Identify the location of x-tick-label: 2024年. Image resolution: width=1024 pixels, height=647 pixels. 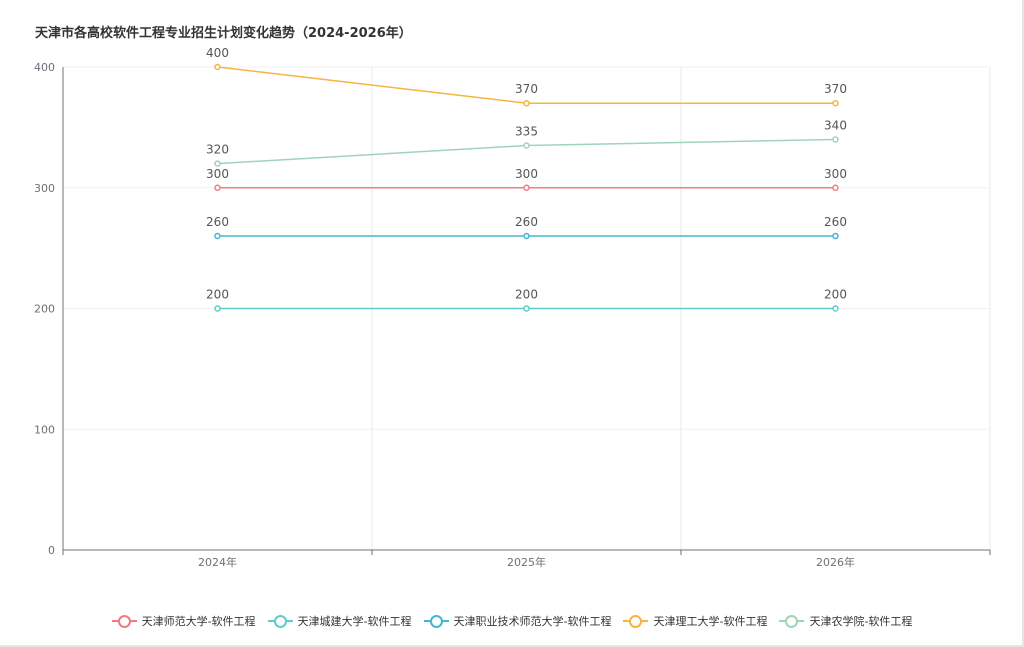
(217, 562).